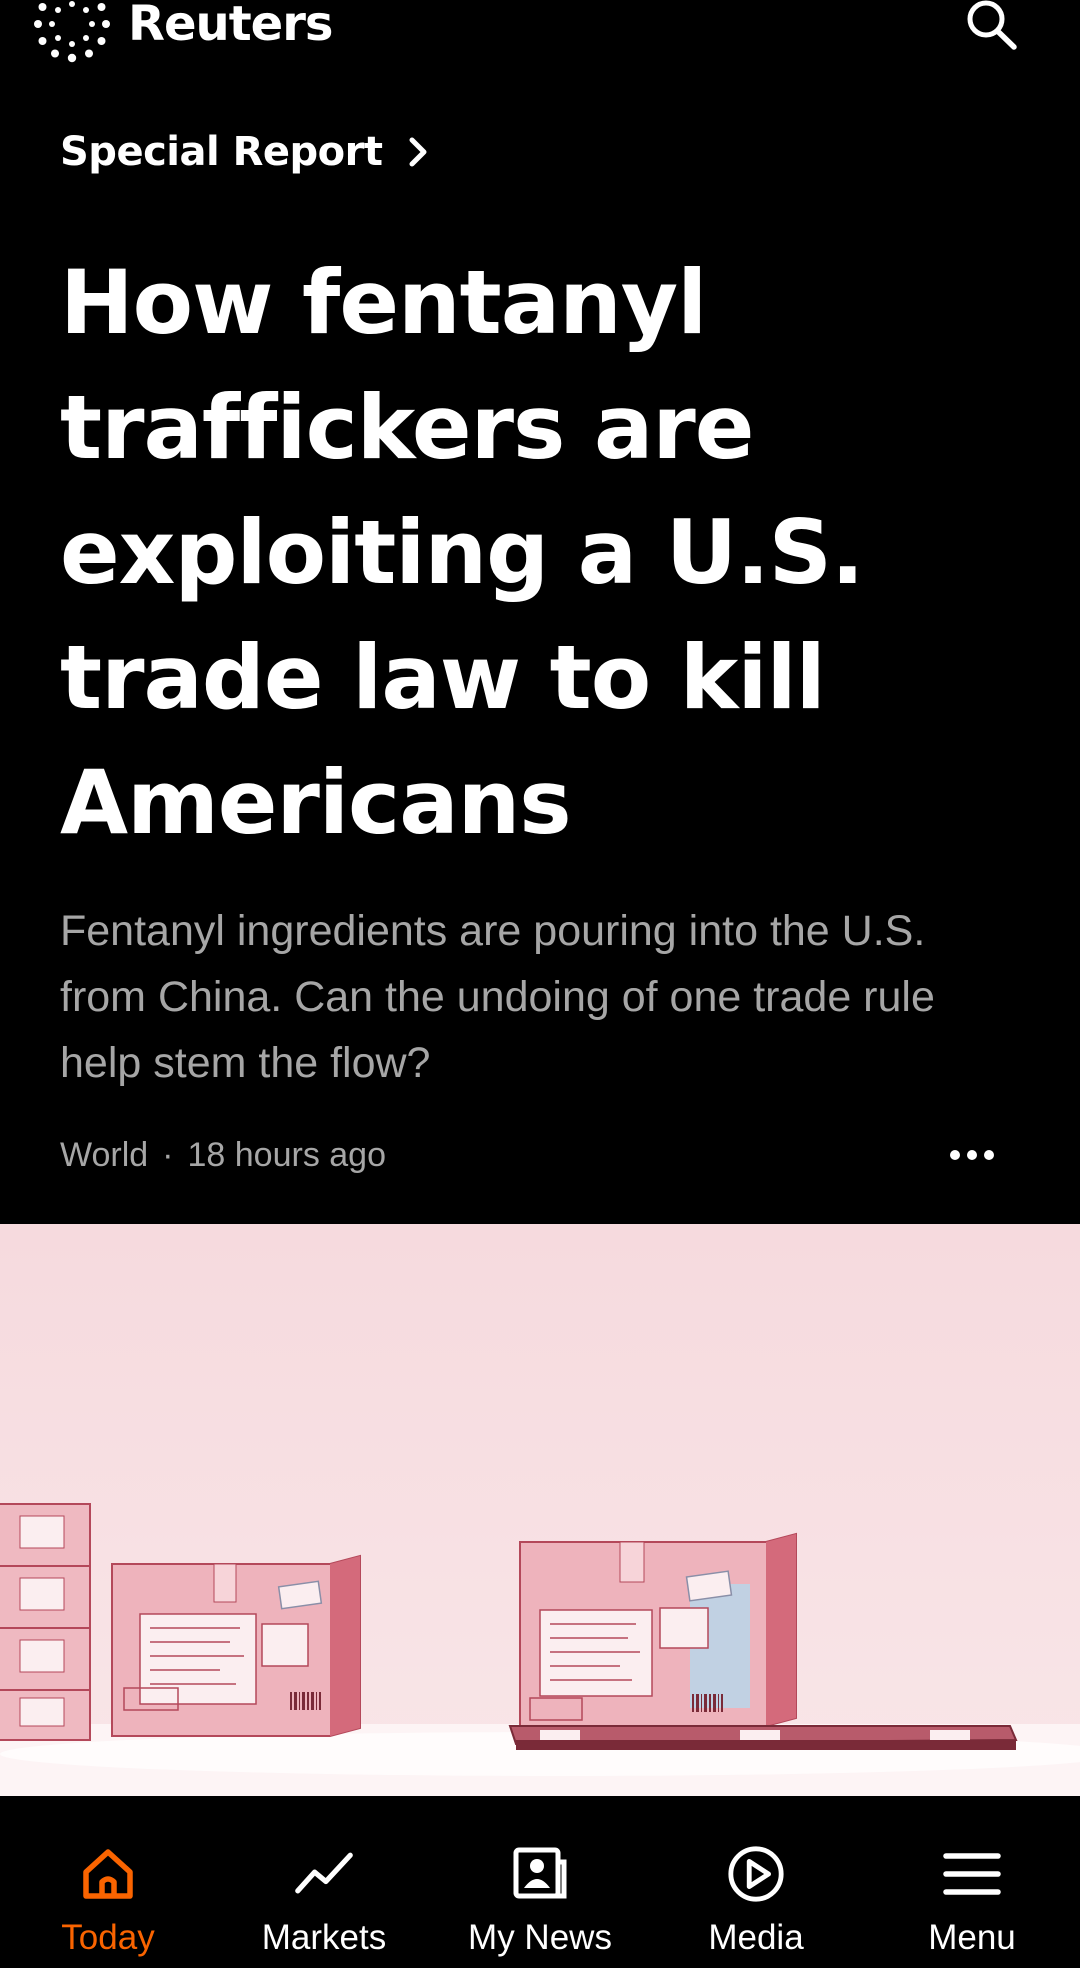 This screenshot has width=1080, height=1968. Describe the element at coordinates (221, 152) in the screenshot. I see `kicker-label: Special Report` at that location.